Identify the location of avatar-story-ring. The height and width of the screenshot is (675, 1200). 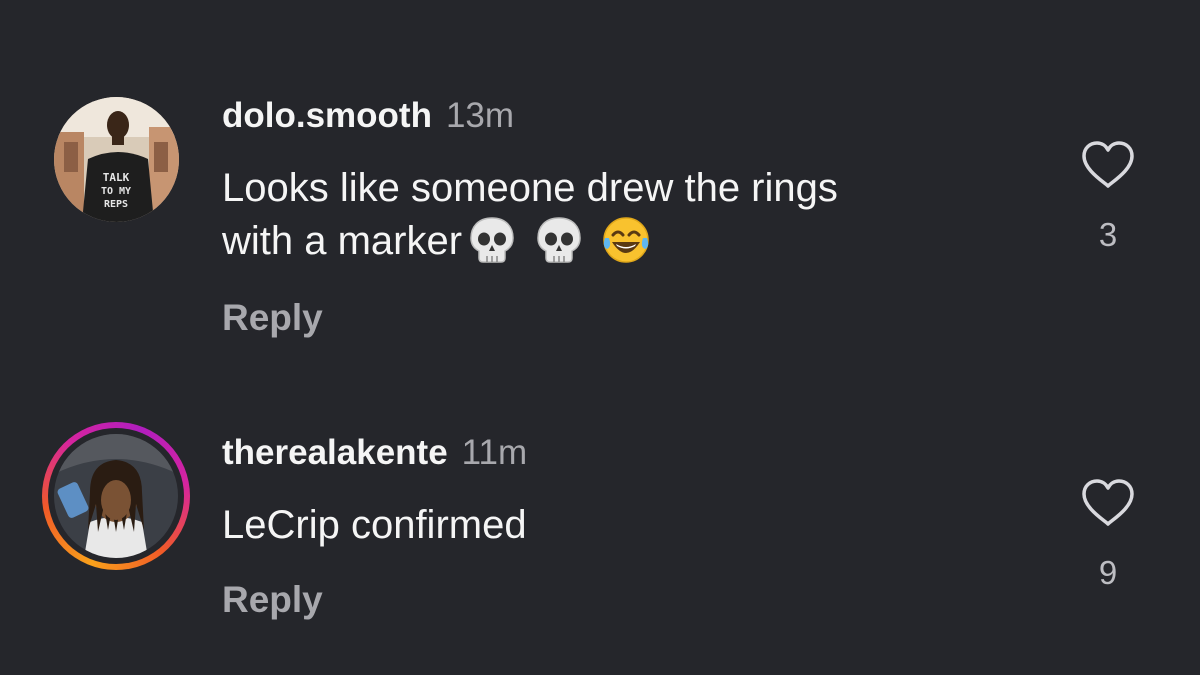
(116, 496).